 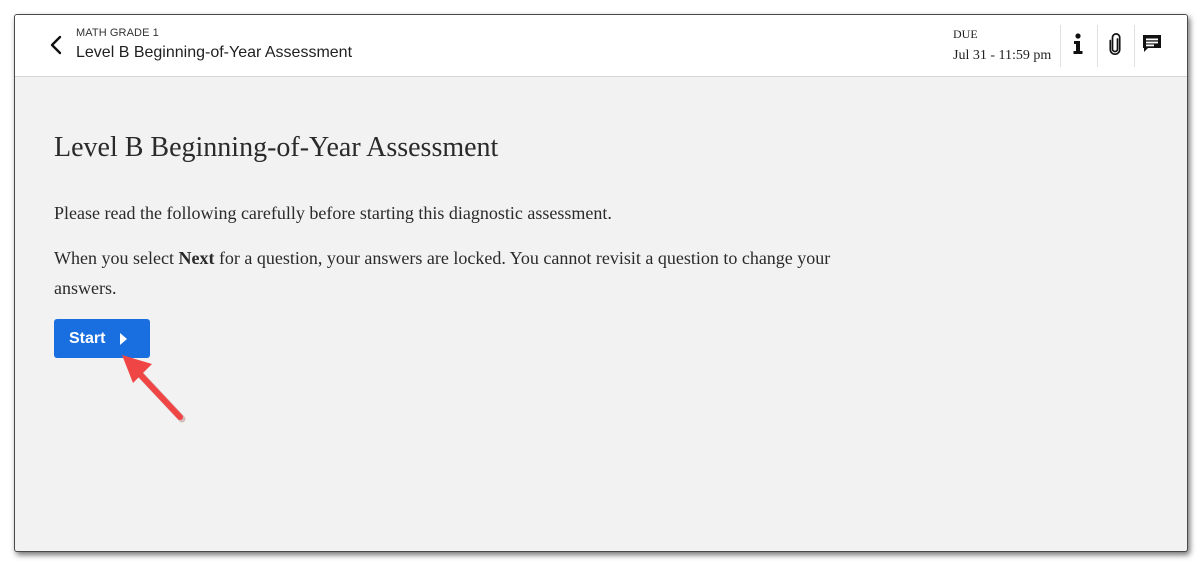 I want to click on paperclip-icon, so click(x=1115, y=44).